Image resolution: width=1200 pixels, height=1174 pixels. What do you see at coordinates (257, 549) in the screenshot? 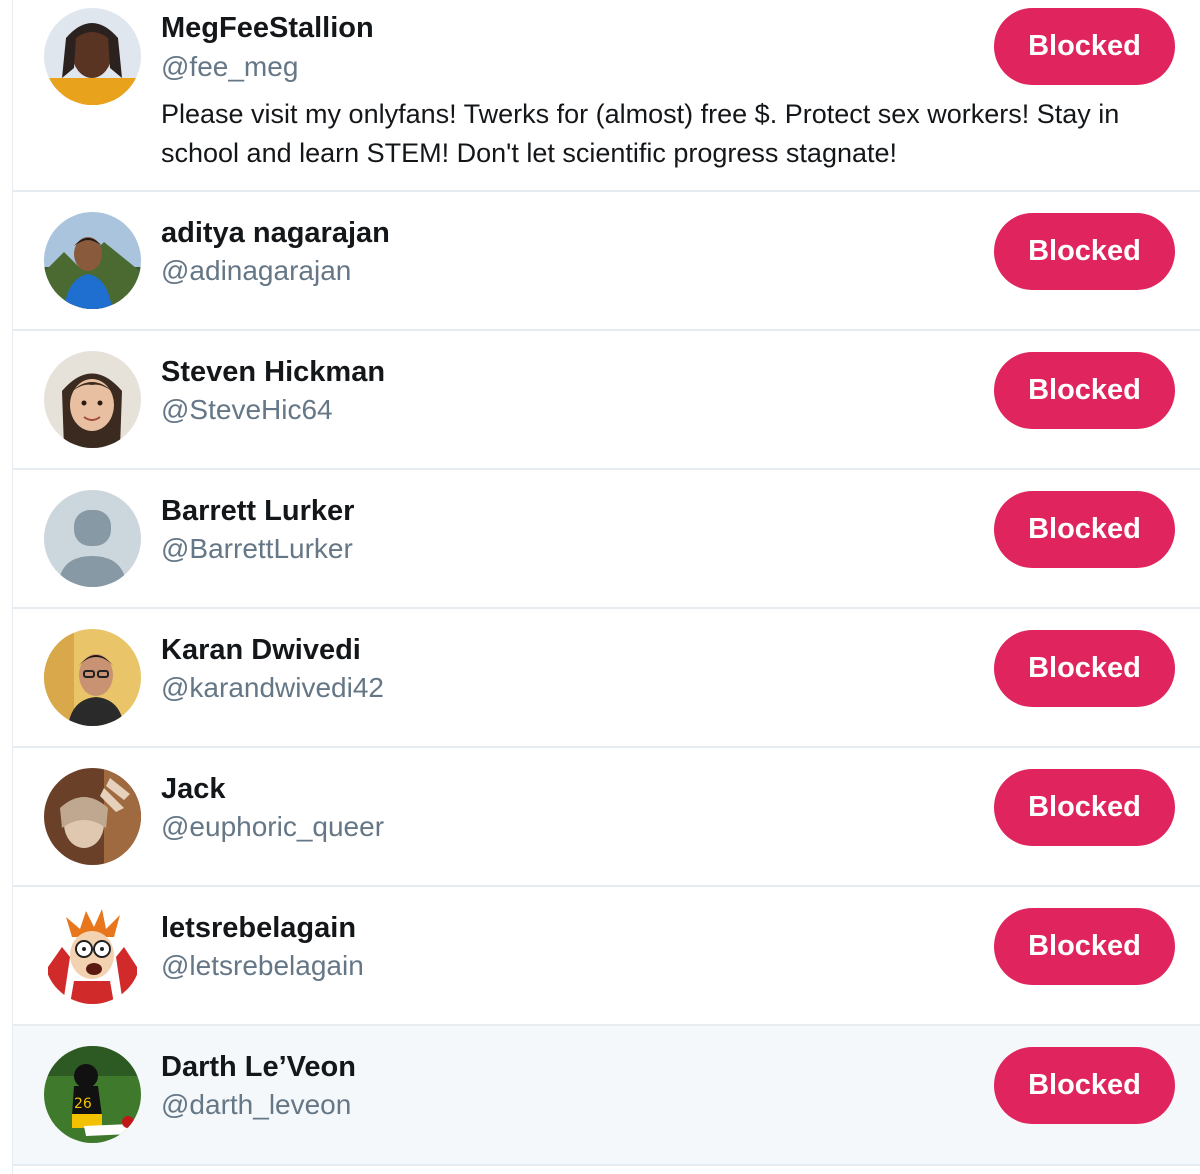
I see `account-handle: @BarrettLurker` at bounding box center [257, 549].